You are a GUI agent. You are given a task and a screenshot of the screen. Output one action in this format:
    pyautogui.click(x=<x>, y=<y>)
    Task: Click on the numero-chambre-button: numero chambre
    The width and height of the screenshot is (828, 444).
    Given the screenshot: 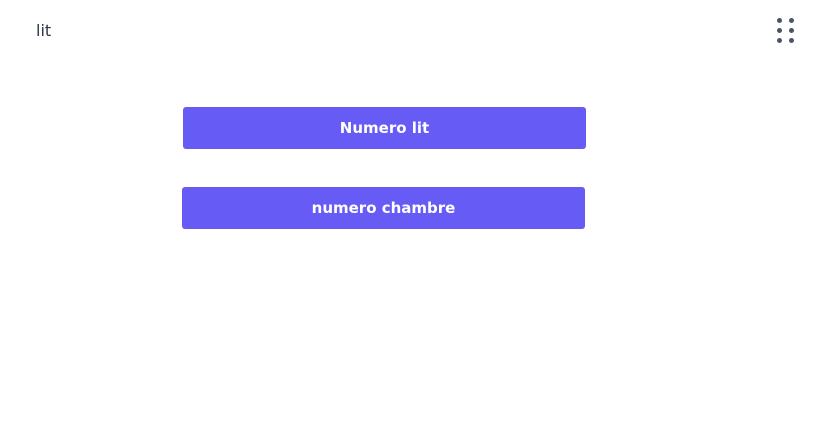 What is the action you would take?
    pyautogui.click(x=383, y=208)
    